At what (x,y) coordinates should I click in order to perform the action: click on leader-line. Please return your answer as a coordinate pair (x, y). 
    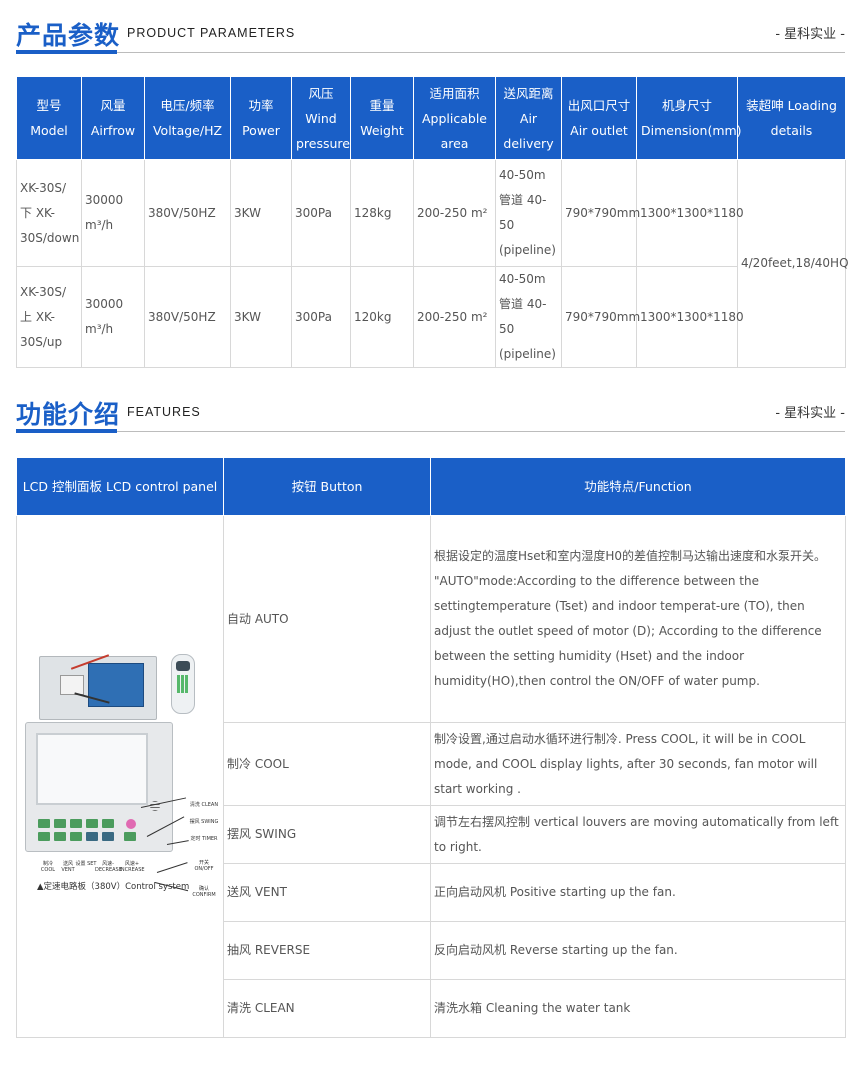
    Looking at the image, I should click on (172, 867).